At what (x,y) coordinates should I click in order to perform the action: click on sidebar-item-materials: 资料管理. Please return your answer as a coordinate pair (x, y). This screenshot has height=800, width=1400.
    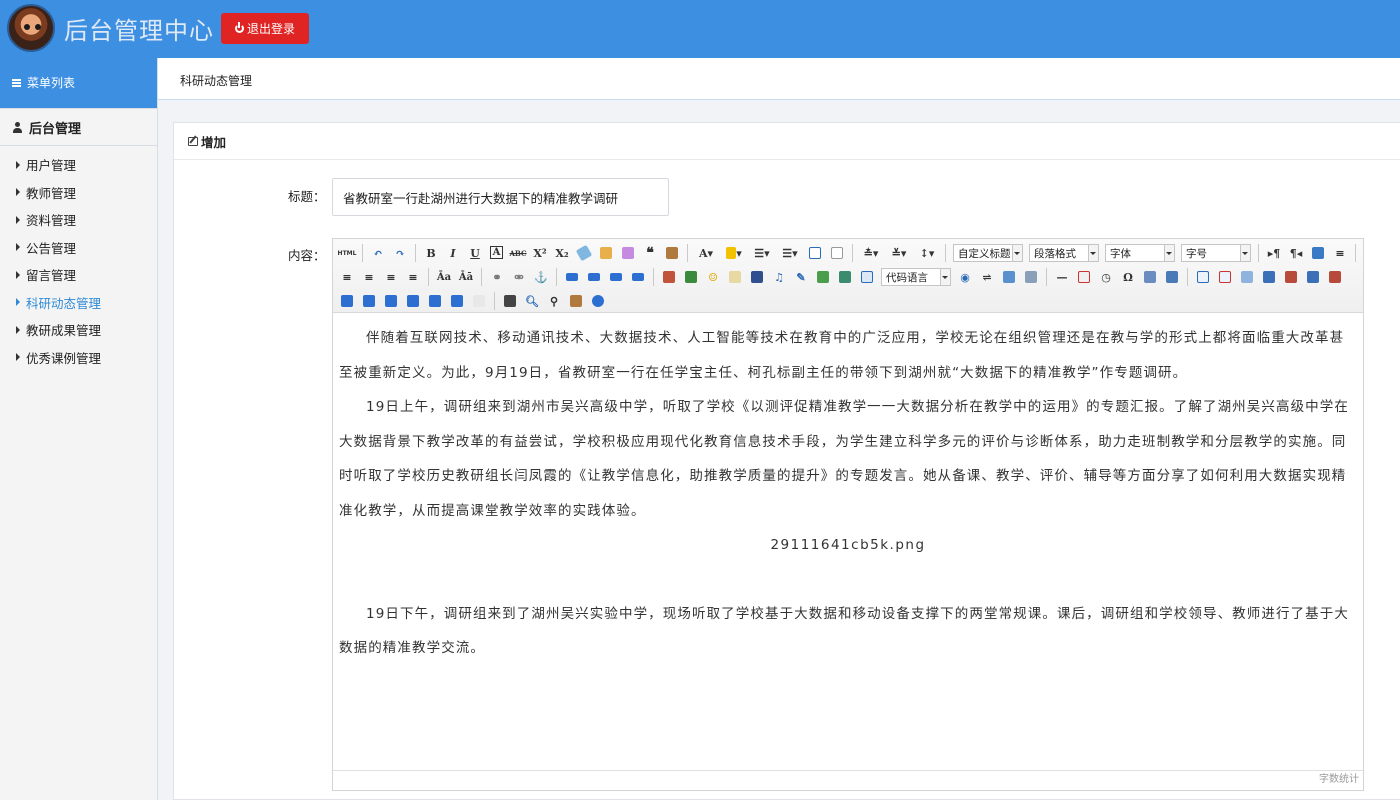
    Looking at the image, I should click on (78, 220).